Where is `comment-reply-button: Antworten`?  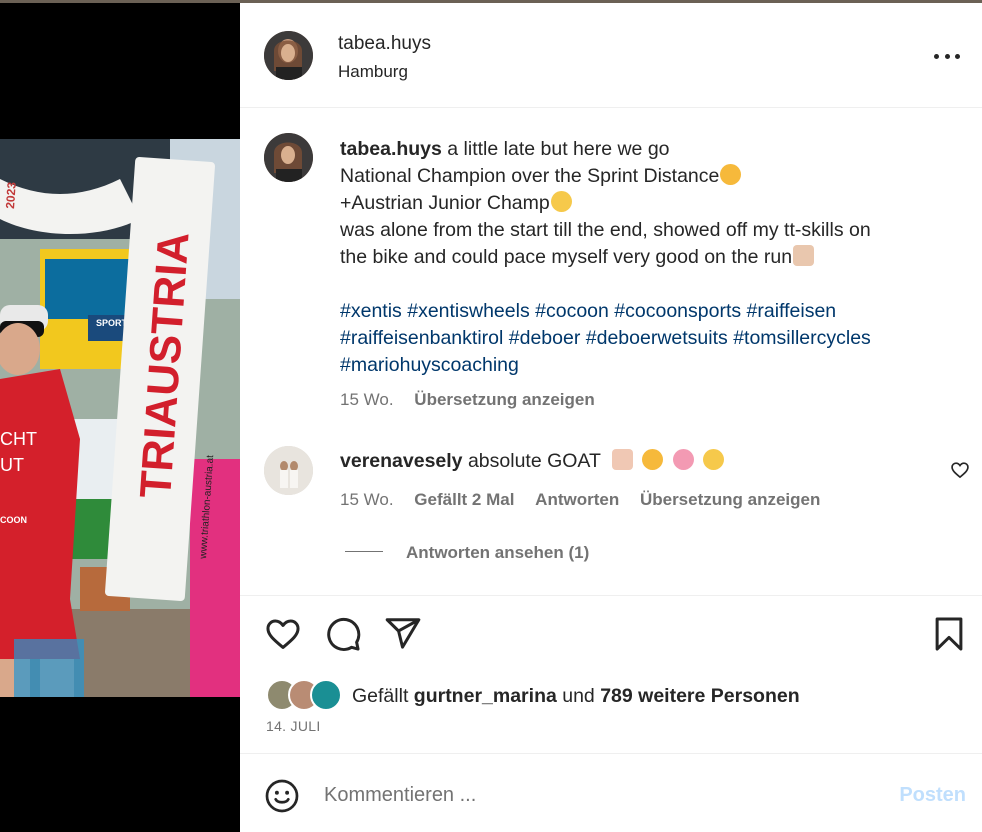
comment-reply-button: Antworten is located at coordinates (577, 499).